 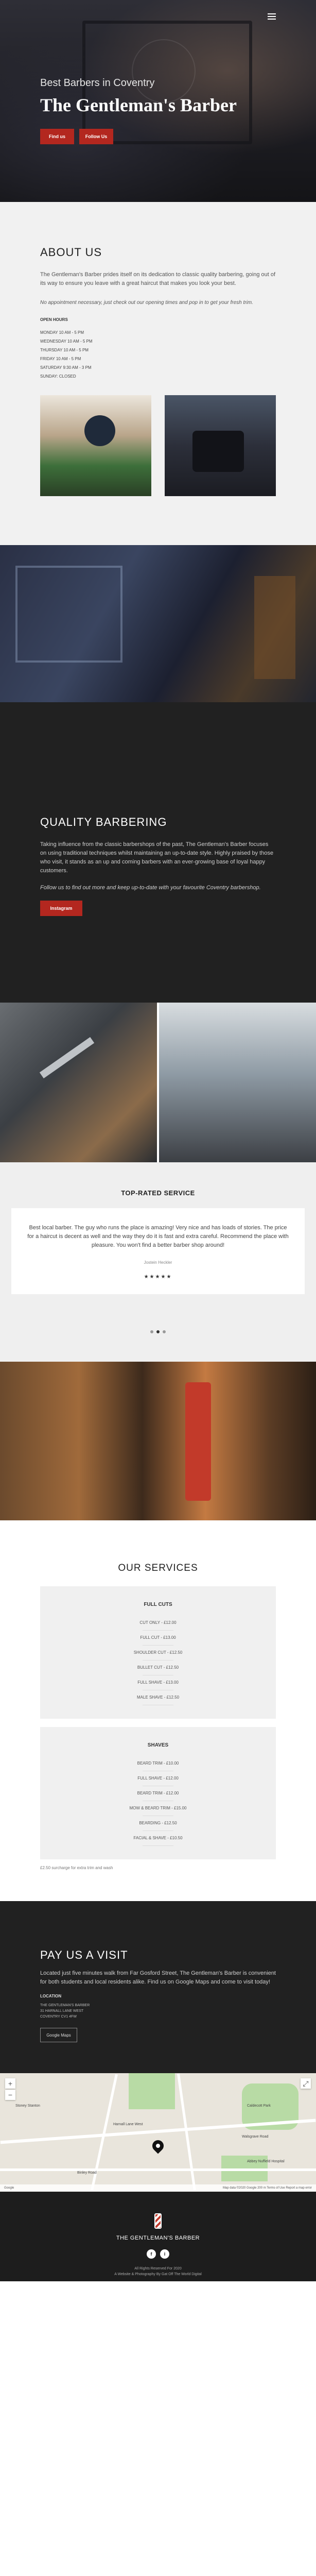 What do you see at coordinates (87, 2173) in the screenshot?
I see `map-label: Binley Road` at bounding box center [87, 2173].